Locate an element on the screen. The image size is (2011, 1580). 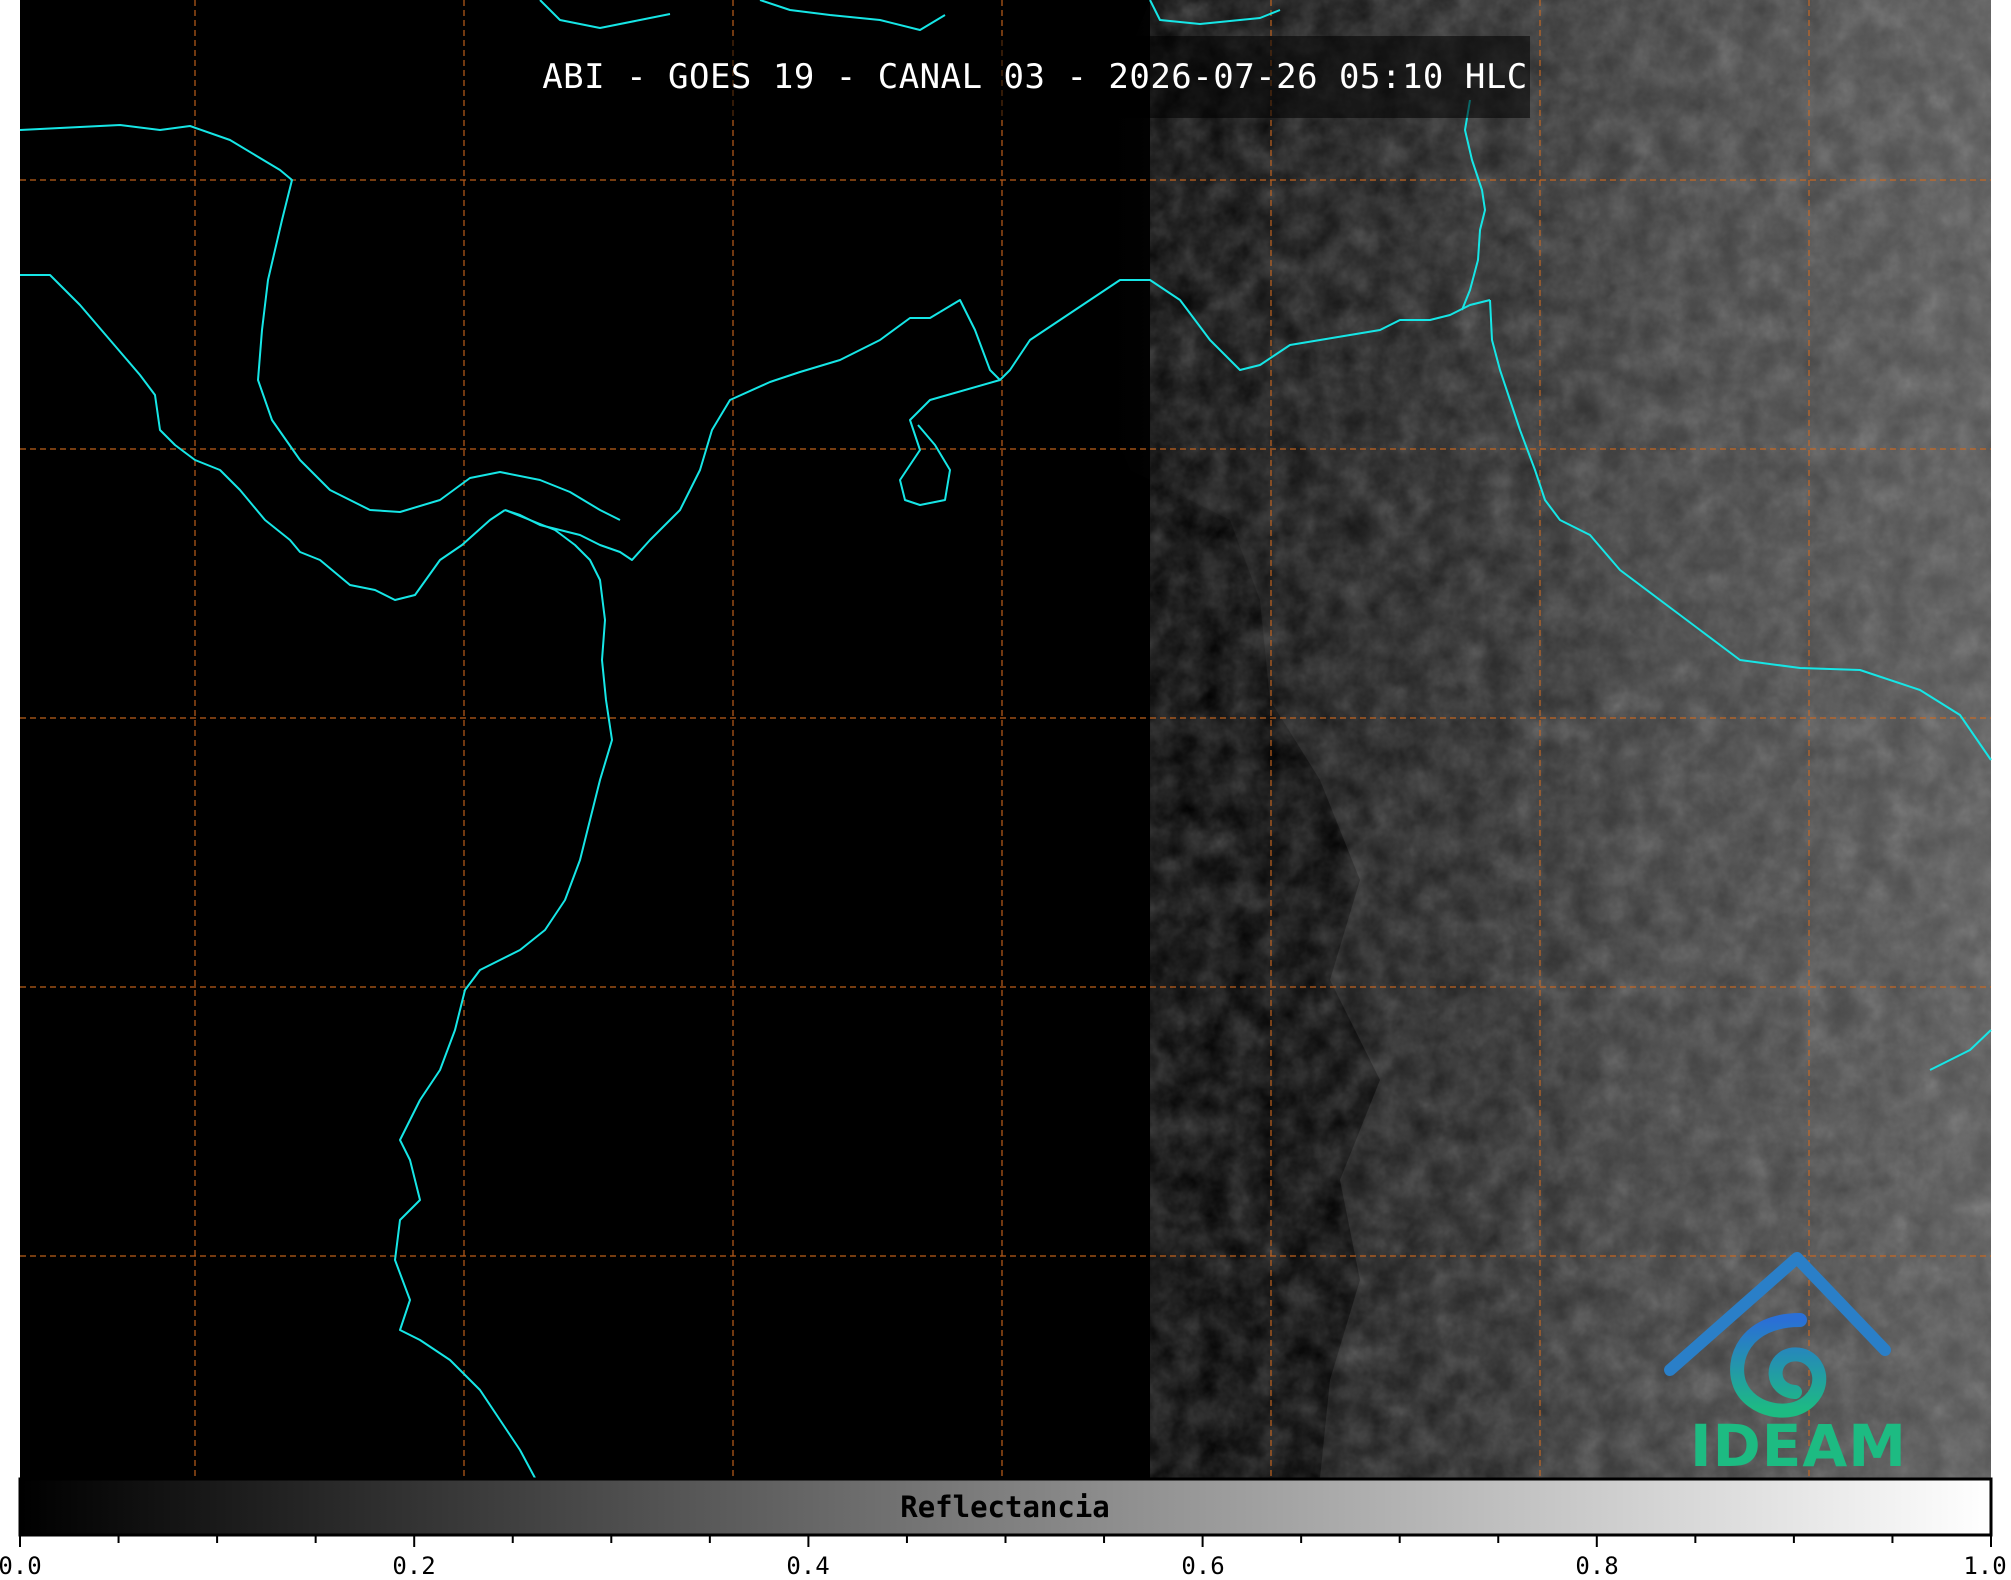
colorbar-ticks is located at coordinates (1005, 1541).